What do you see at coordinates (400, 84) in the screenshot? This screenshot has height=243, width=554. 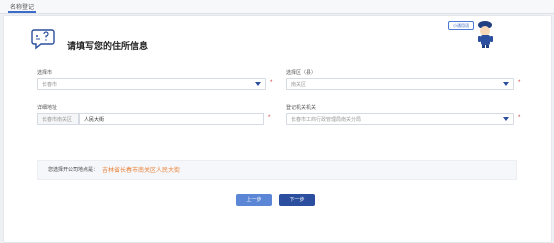 I see `district-select: 南关区` at bounding box center [400, 84].